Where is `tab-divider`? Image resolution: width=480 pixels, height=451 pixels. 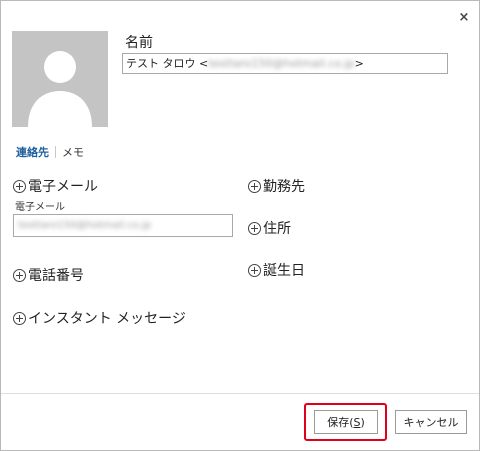
tab-divider is located at coordinates (55, 152).